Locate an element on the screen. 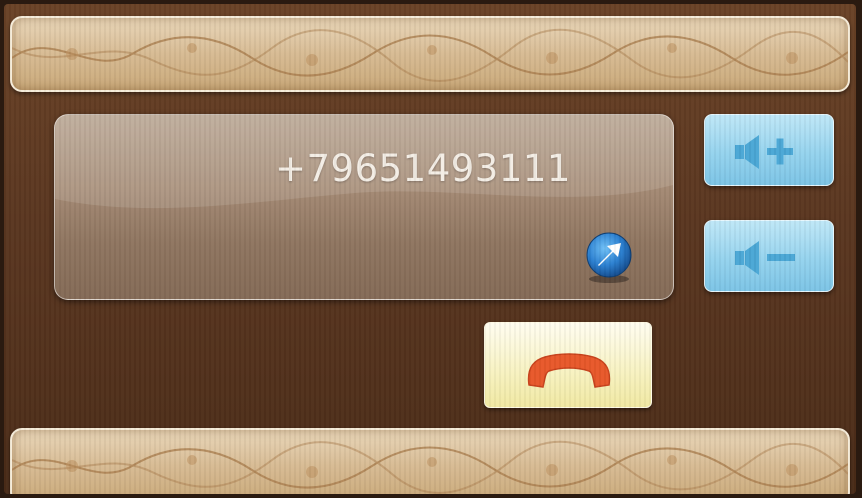  speaker-plus-icon is located at coordinates (764, 152).